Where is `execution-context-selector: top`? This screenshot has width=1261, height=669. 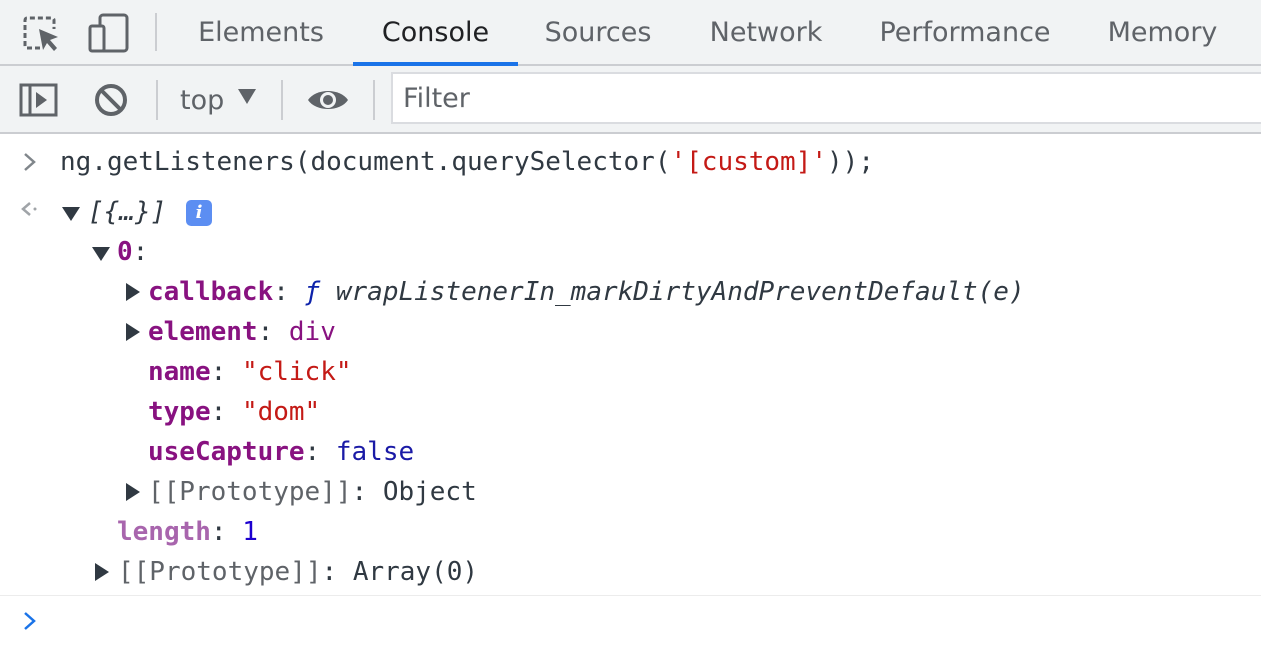 execution-context-selector: top is located at coordinates (218, 100).